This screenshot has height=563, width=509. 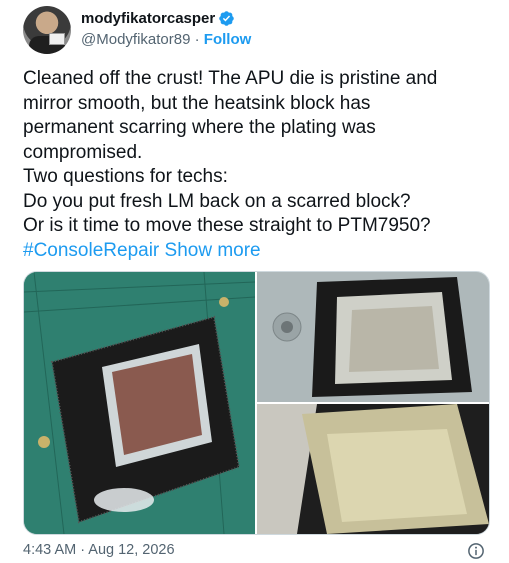 What do you see at coordinates (135, 39) in the screenshot?
I see `handle: @Modyfikator89` at bounding box center [135, 39].